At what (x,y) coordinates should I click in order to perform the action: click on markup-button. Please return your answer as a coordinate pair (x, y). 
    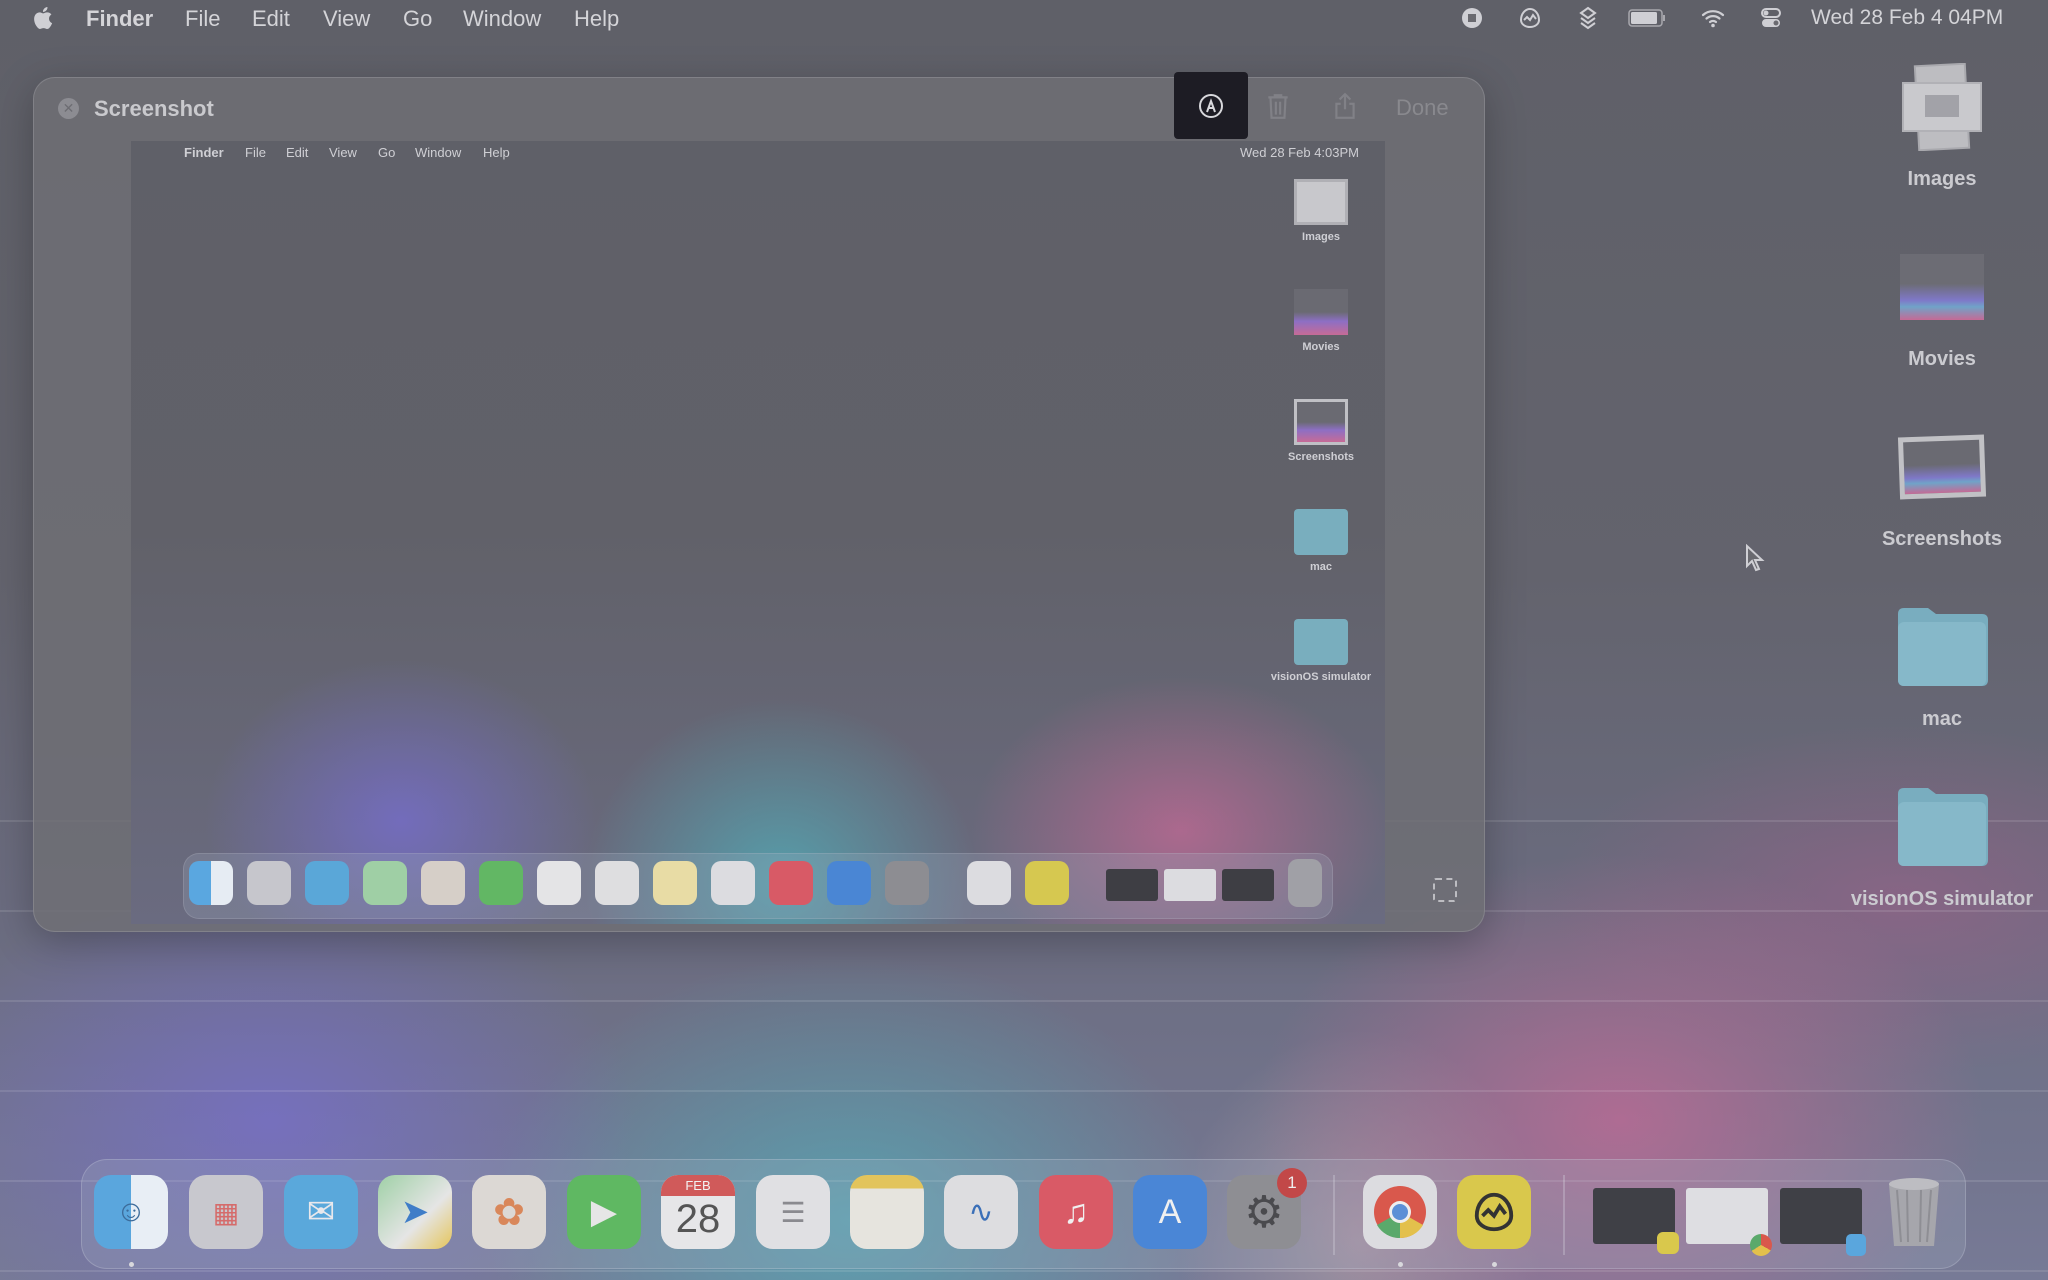
    Looking at the image, I should click on (1211, 105).